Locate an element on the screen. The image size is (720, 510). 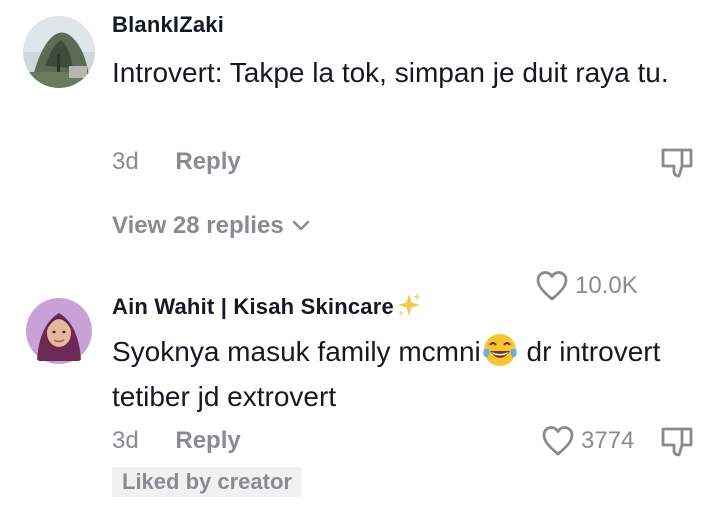
comment-username-text: Ain Wahit | Kisah Skincare is located at coordinates (253, 306).